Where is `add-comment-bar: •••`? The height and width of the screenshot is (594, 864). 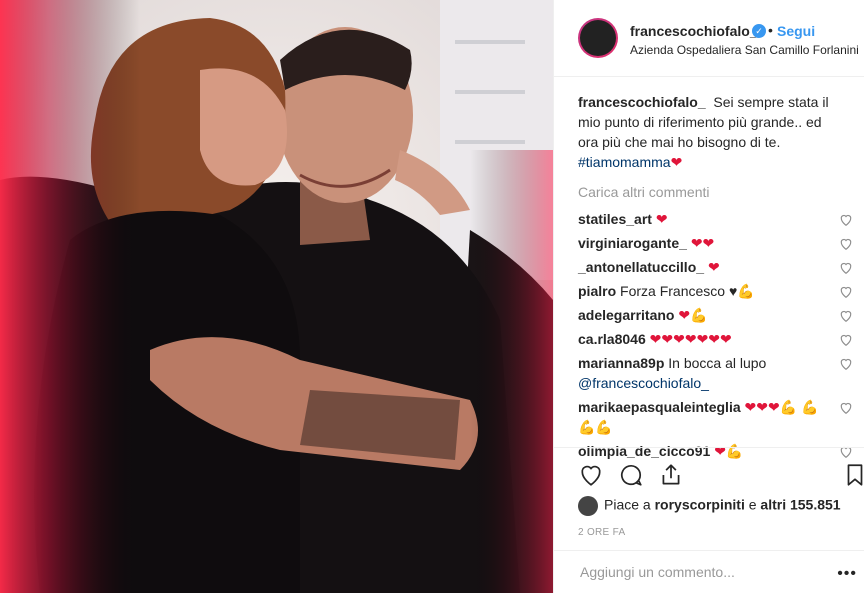 add-comment-bar: ••• is located at coordinates (709, 572).